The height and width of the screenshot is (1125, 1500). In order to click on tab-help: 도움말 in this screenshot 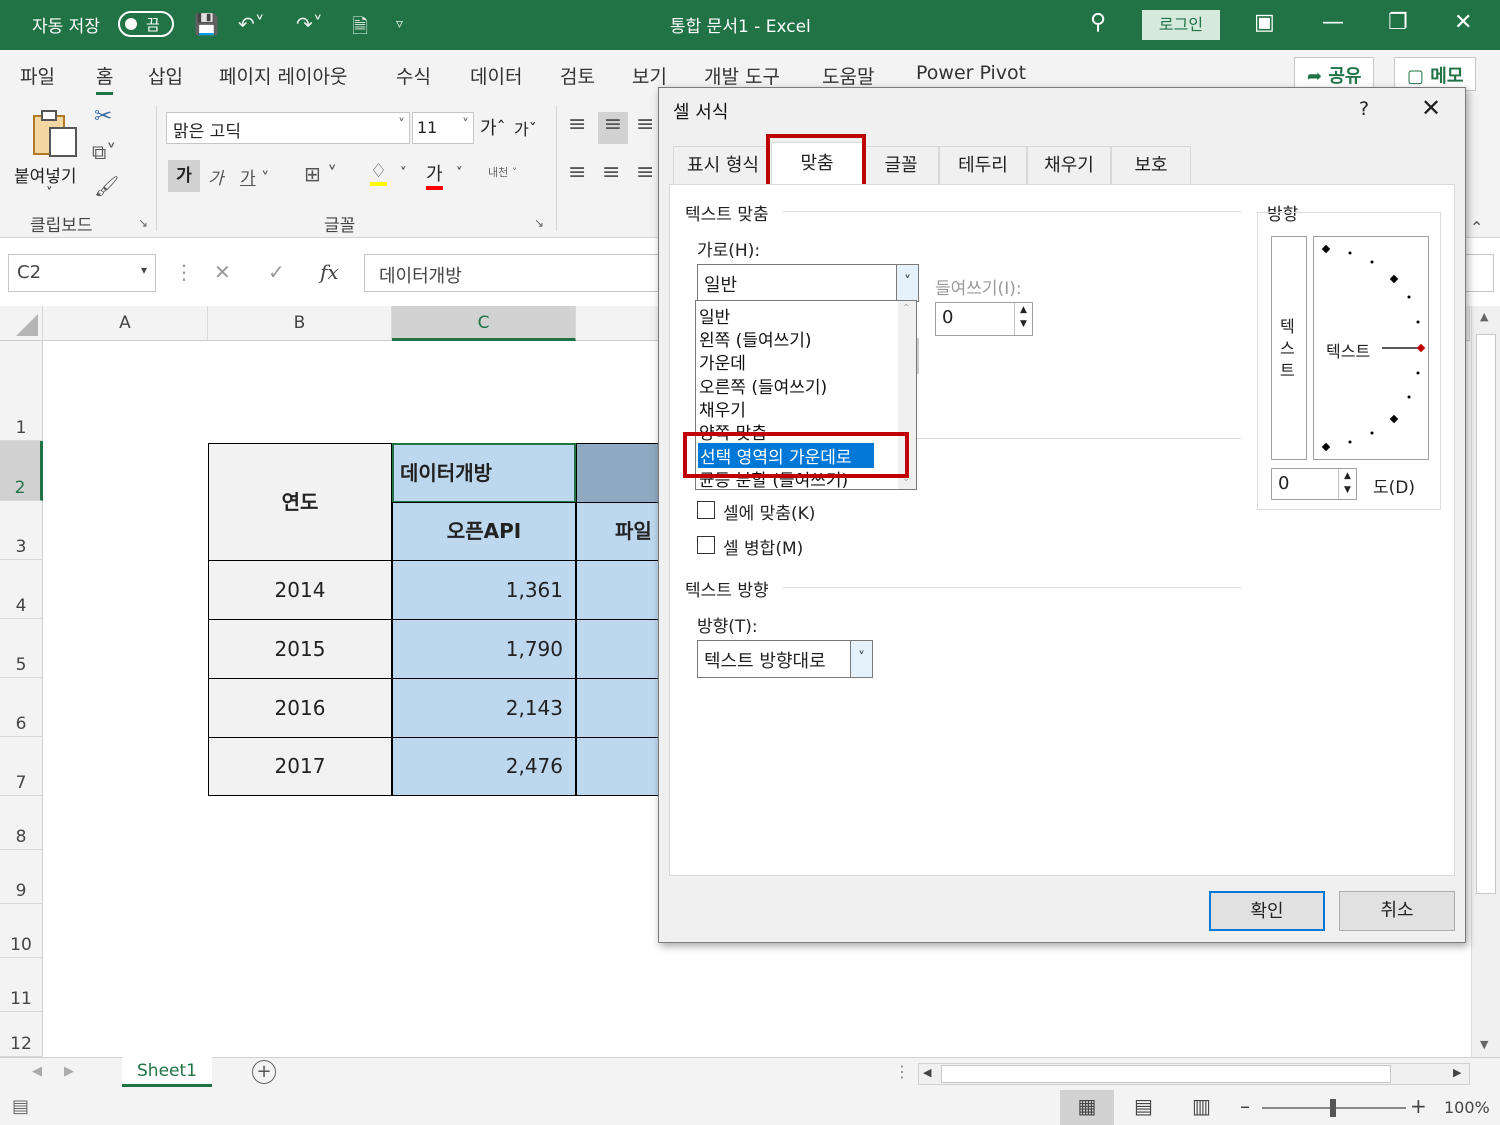, I will do `click(848, 75)`.